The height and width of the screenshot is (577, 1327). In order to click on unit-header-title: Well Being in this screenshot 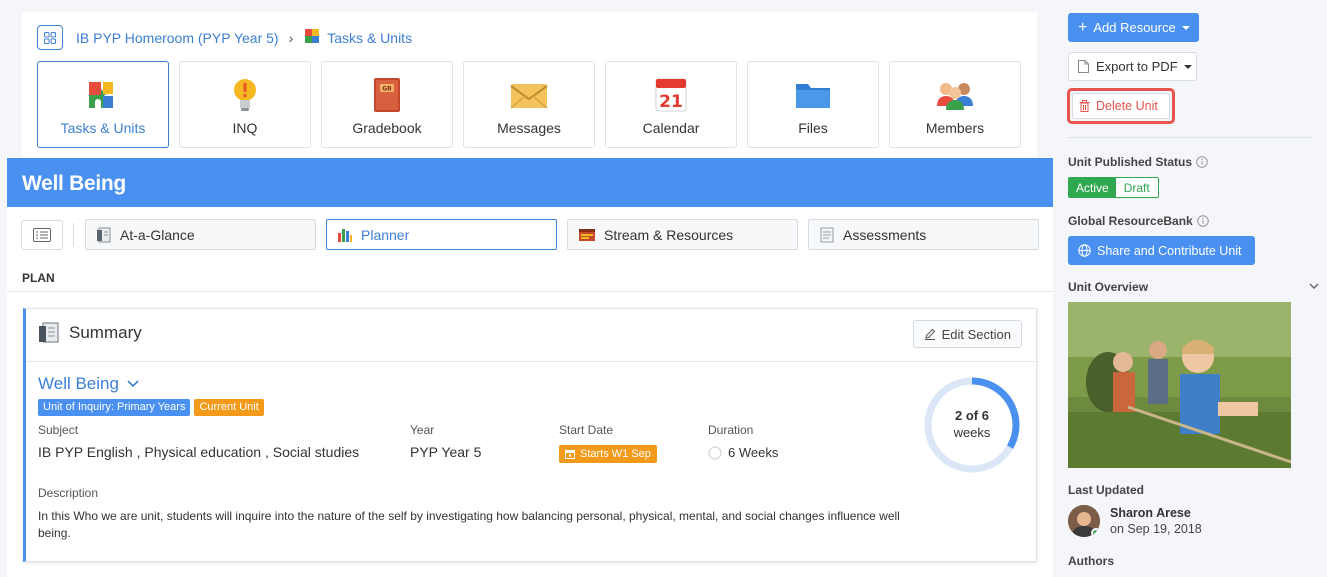, I will do `click(530, 182)`.